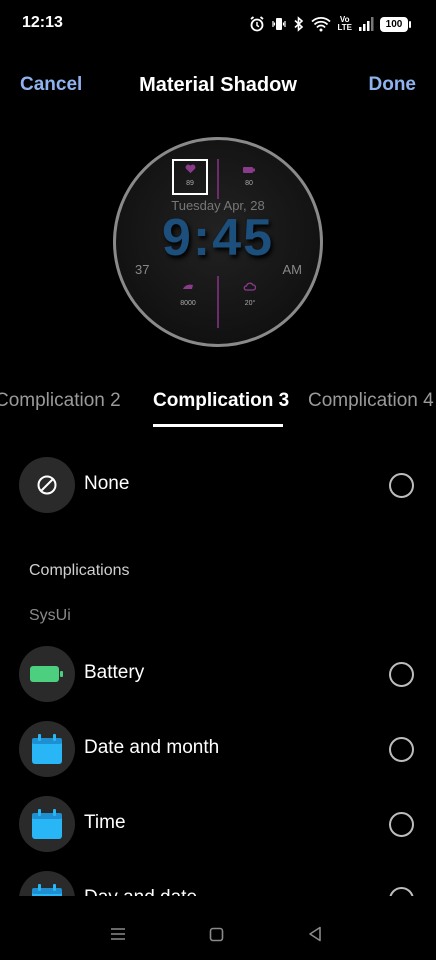  What do you see at coordinates (218, 486) in the screenshot?
I see `list-item-none: None` at bounding box center [218, 486].